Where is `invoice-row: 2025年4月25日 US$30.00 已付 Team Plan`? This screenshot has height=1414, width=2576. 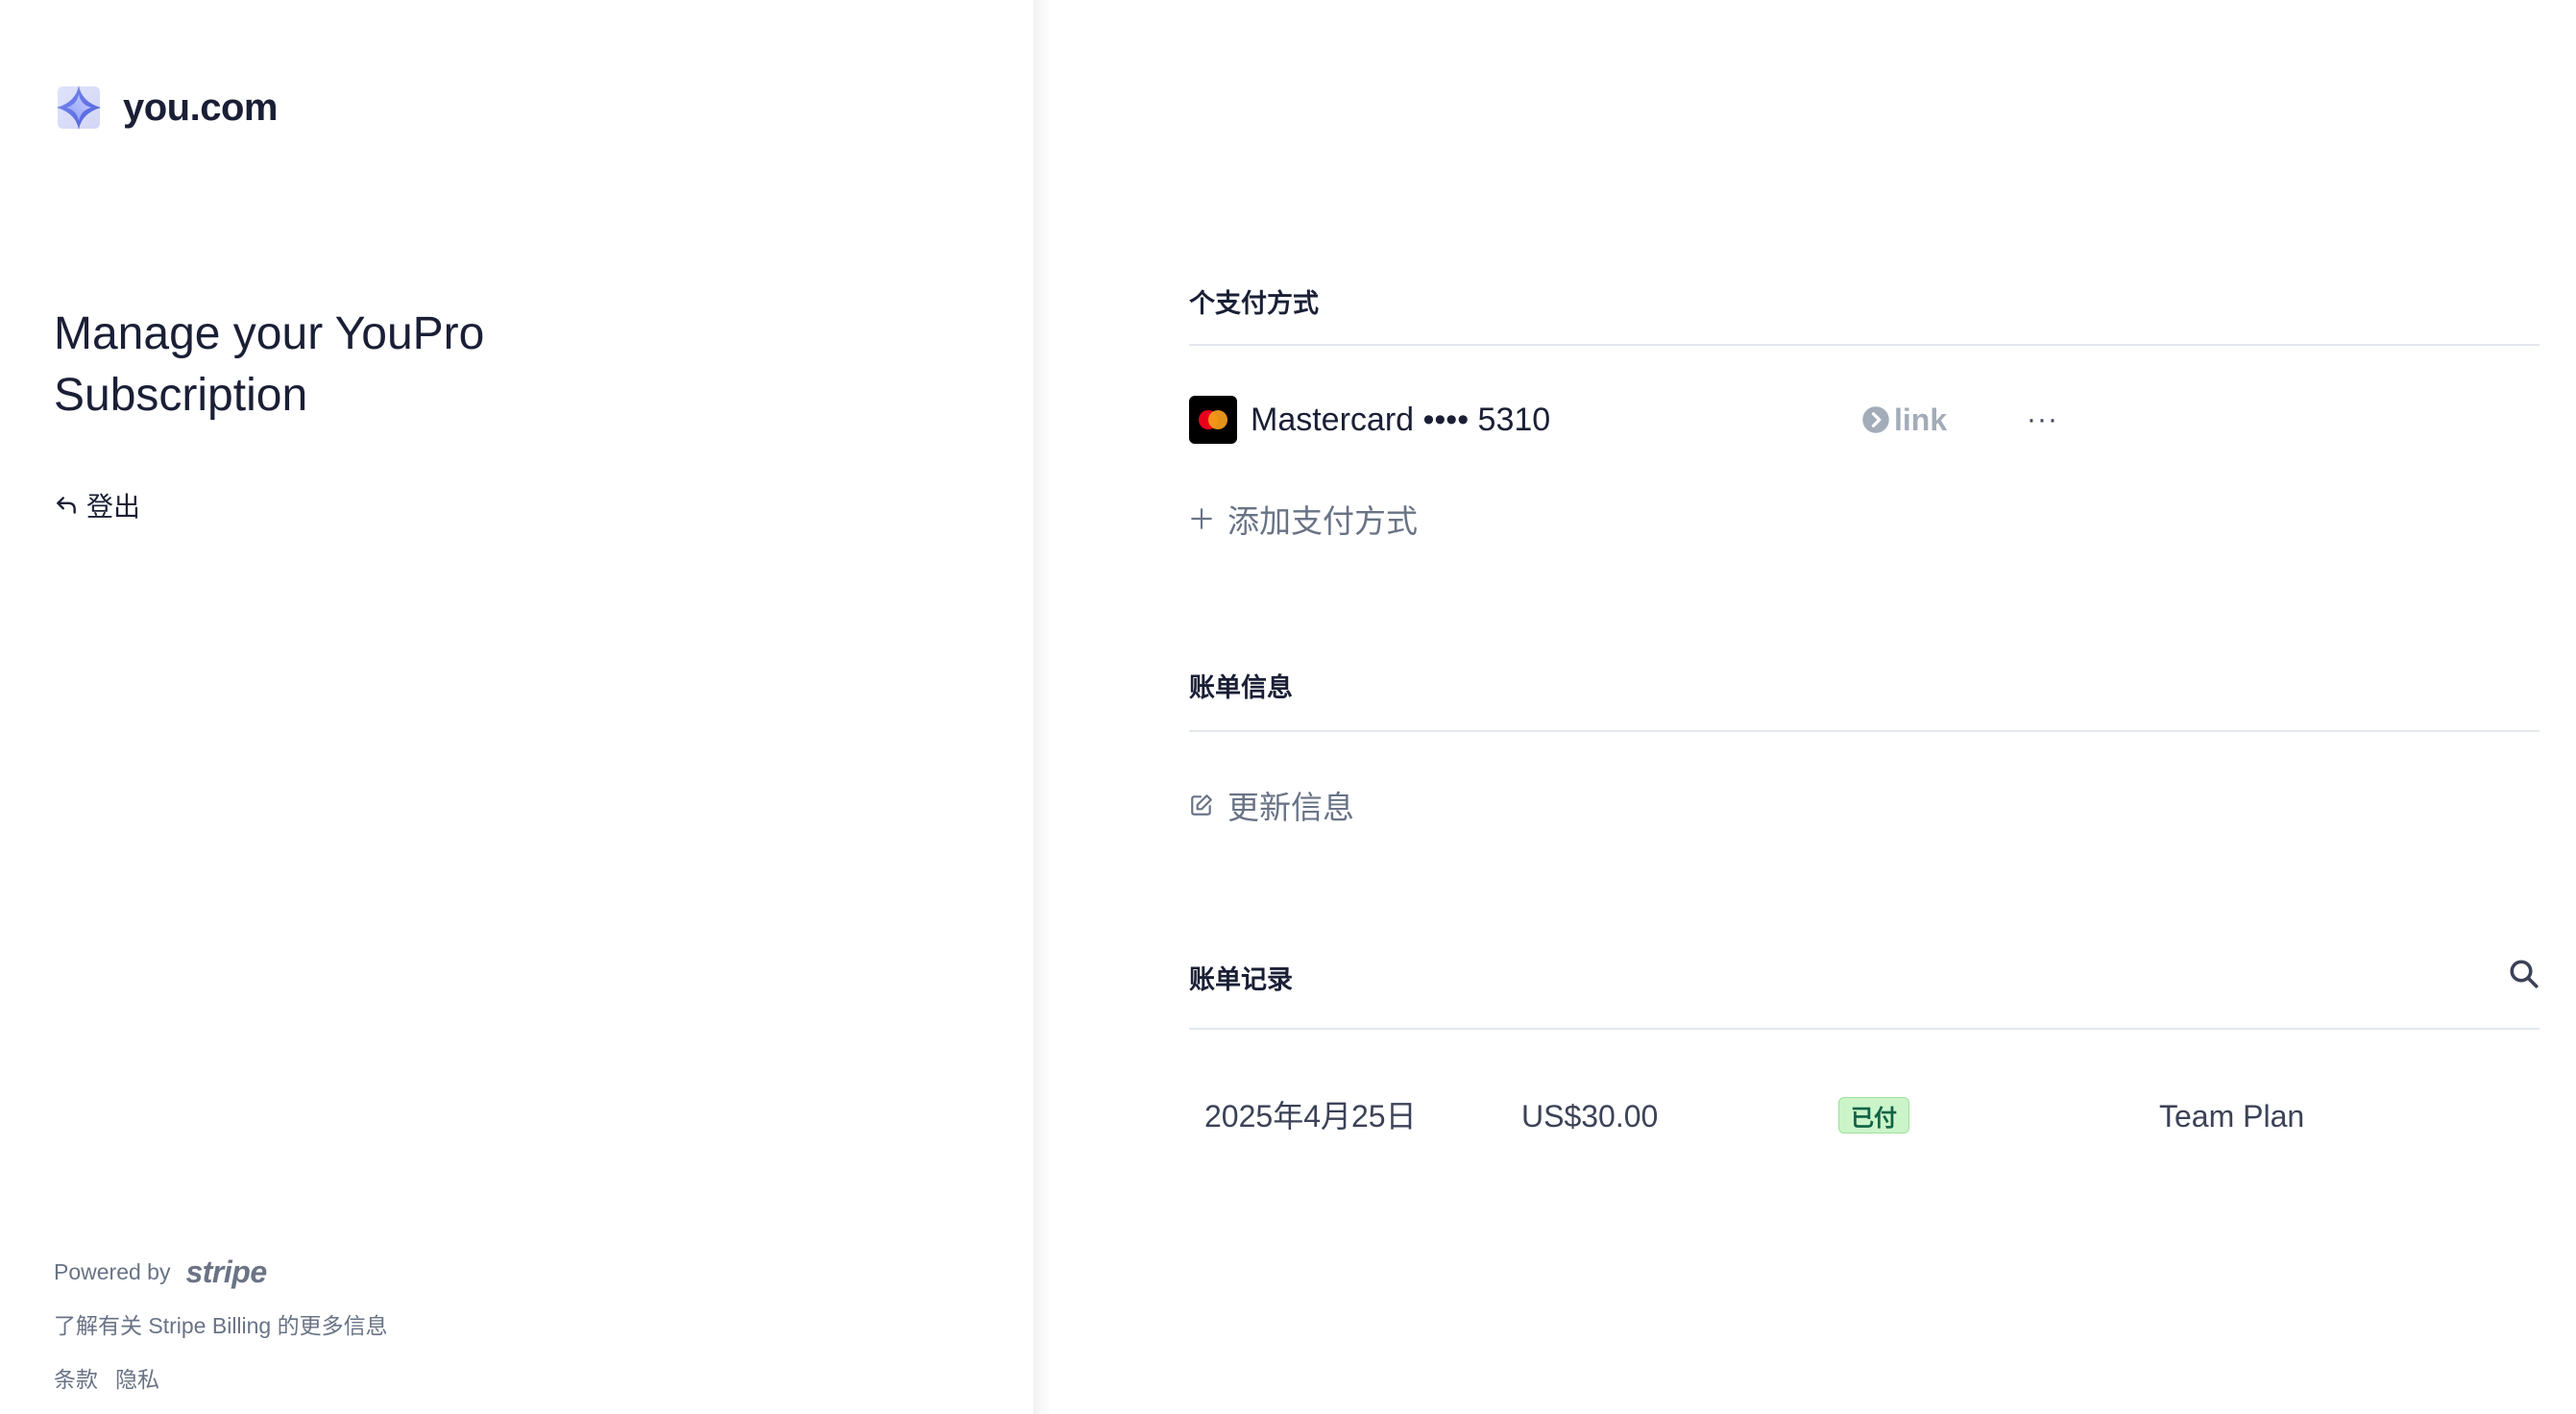 invoice-row: 2025年4月25日 US$30.00 已付 Team Plan is located at coordinates (1864, 1141).